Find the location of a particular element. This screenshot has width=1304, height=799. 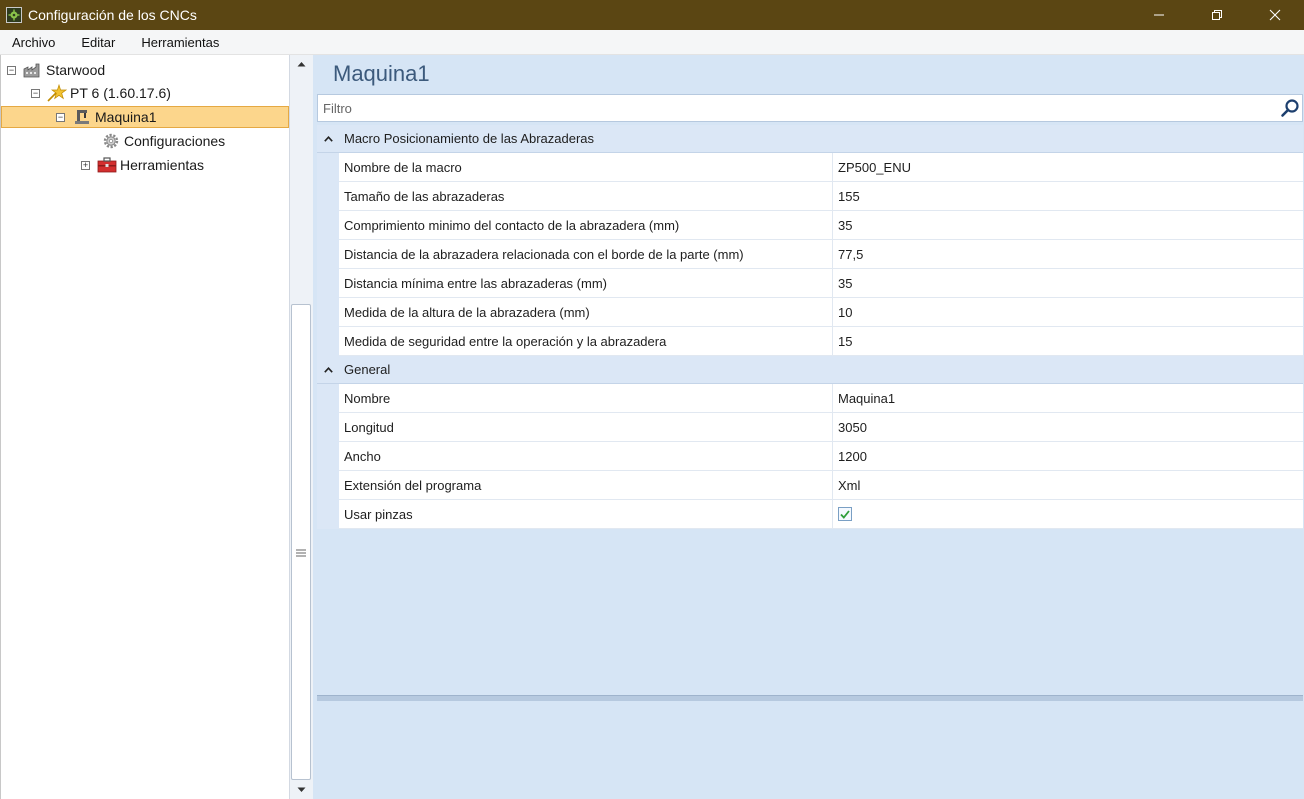

gear-icon is located at coordinates (111, 141).